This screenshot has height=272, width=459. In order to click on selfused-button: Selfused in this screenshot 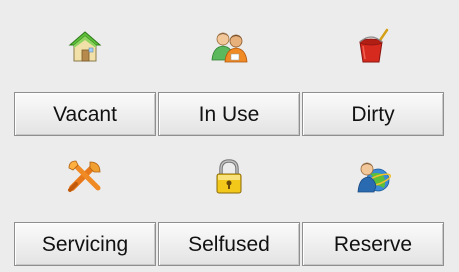, I will do `click(229, 244)`.